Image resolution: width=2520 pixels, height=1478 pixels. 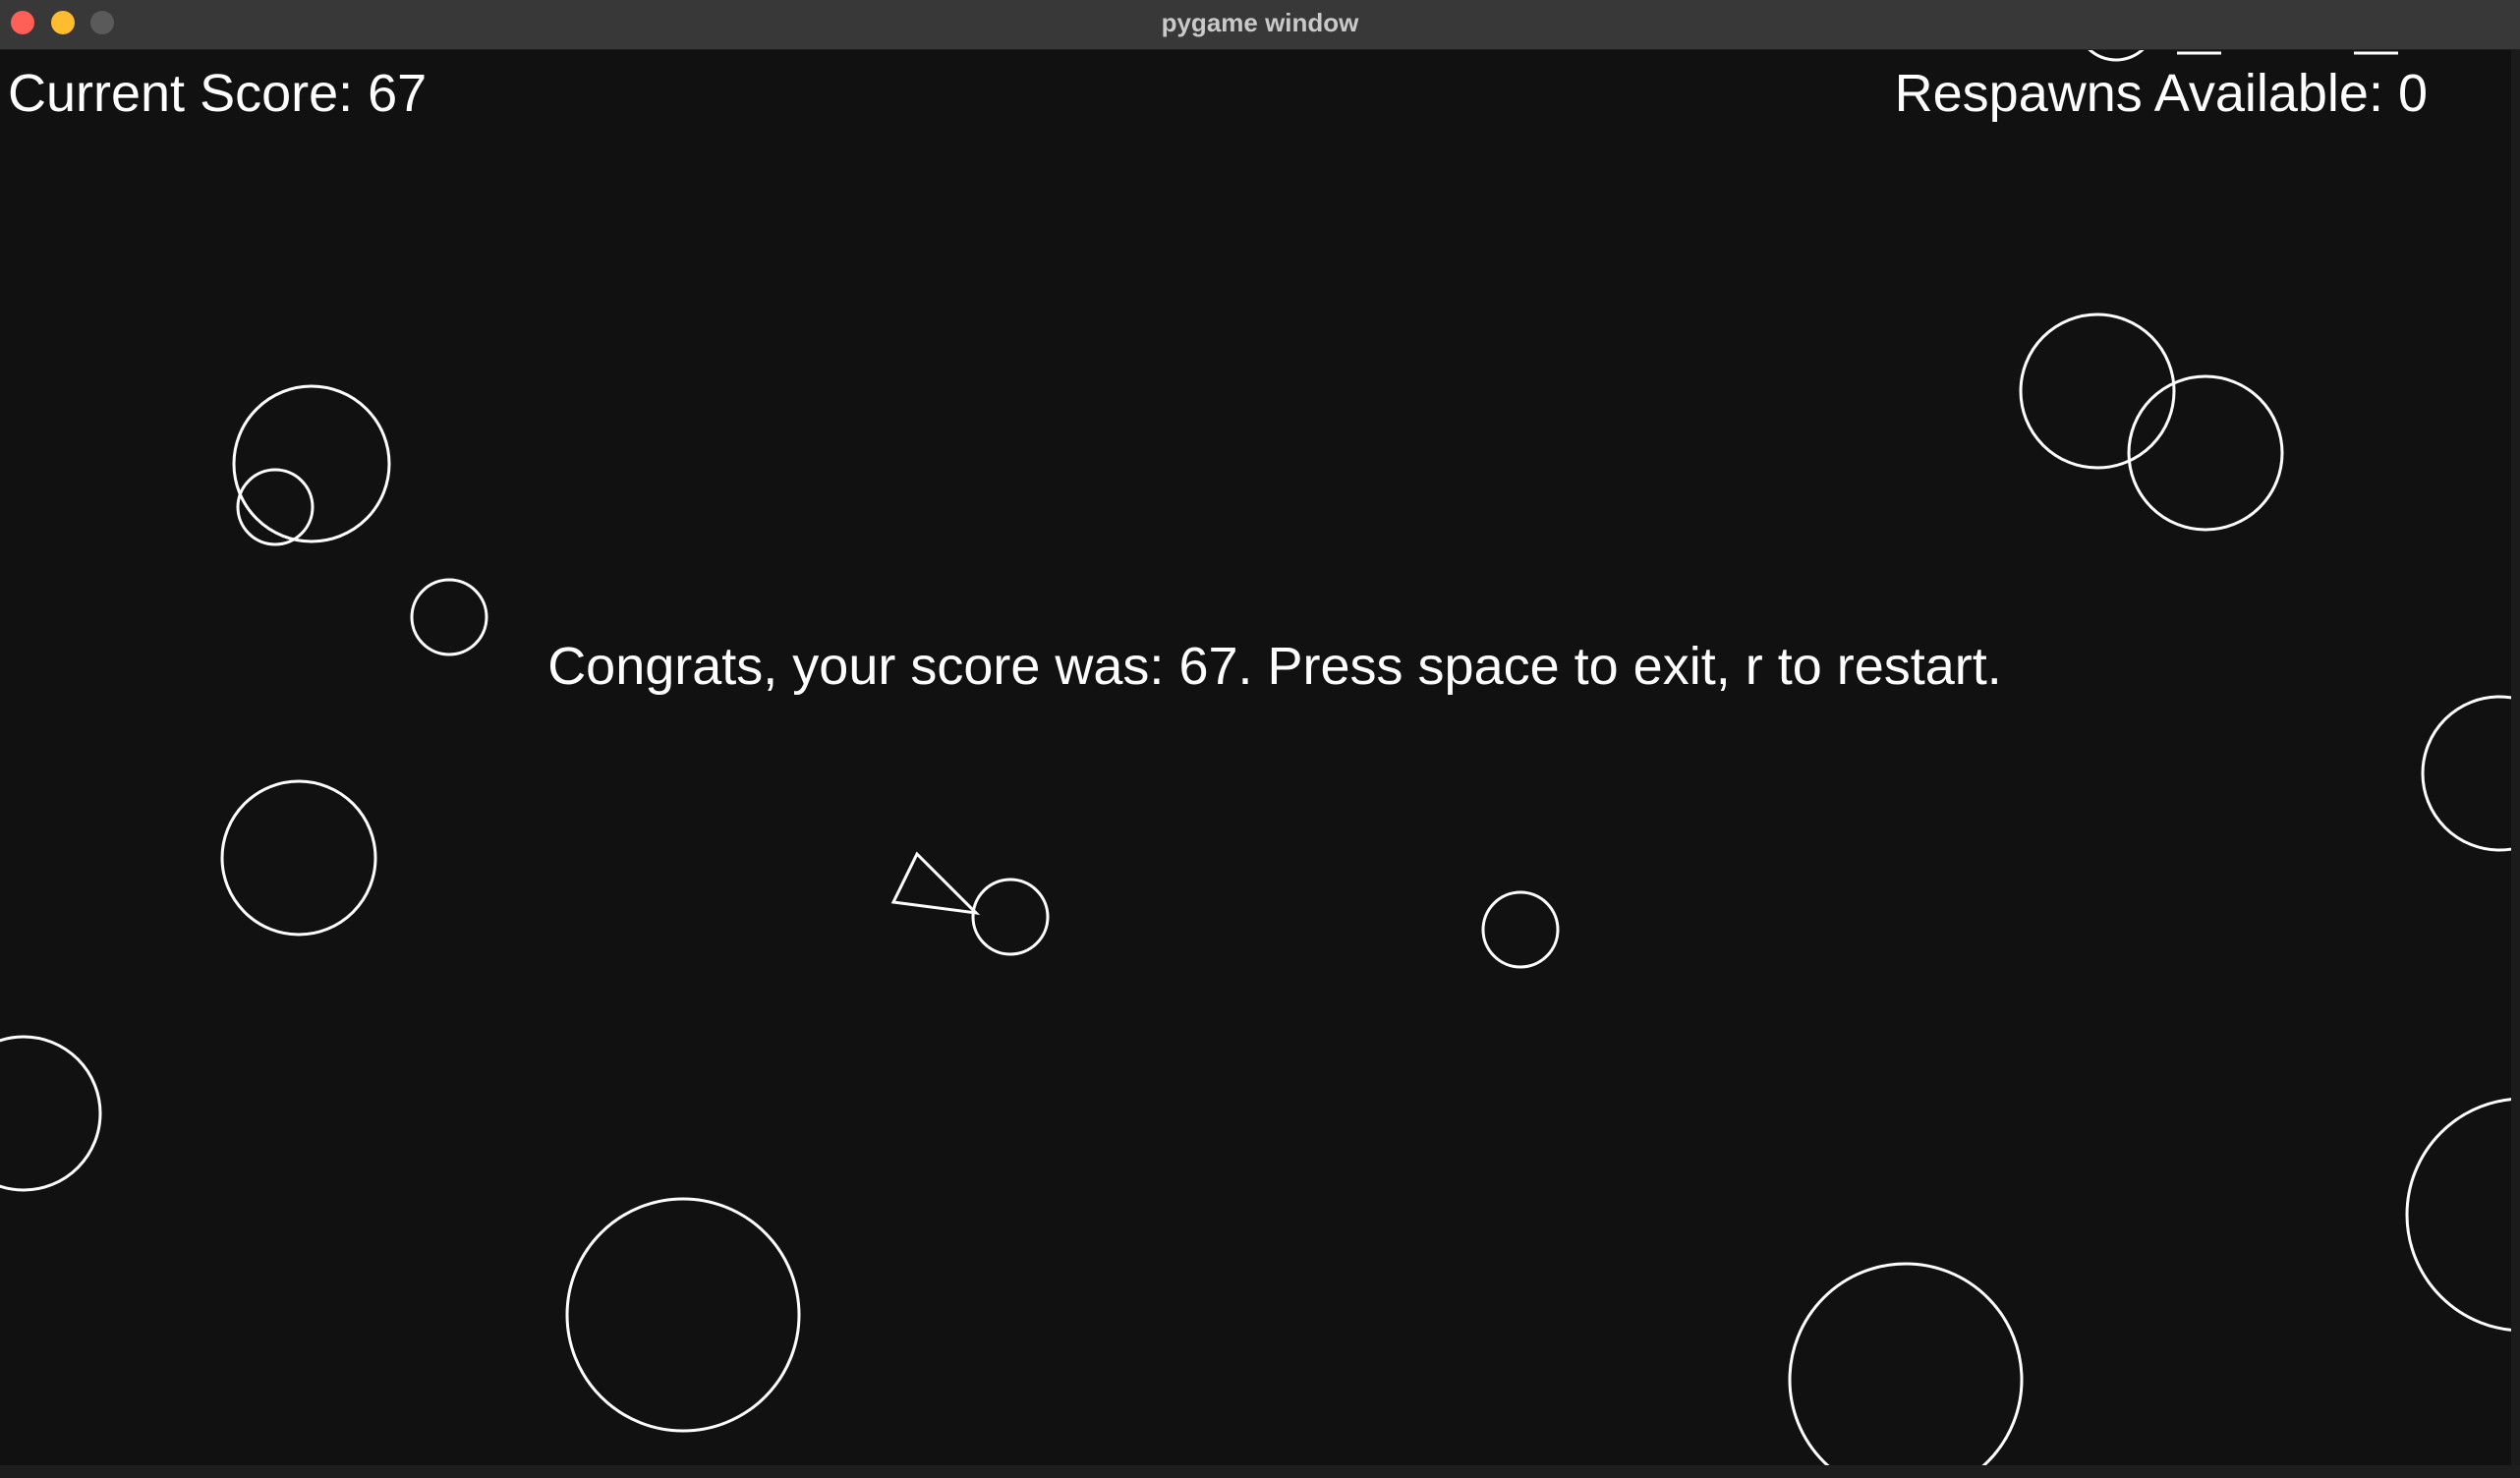 I want to click on window-title: pygame window, so click(x=1260, y=22).